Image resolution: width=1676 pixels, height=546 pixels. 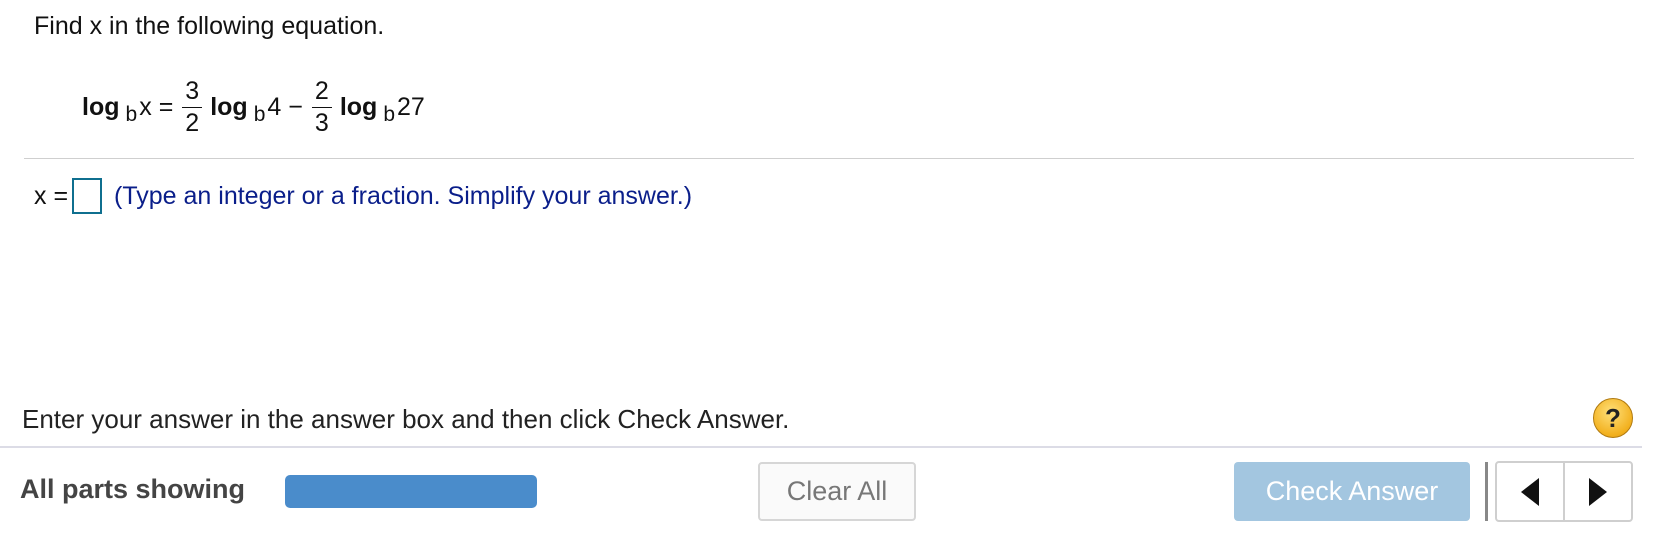 What do you see at coordinates (145, 106) in the screenshot?
I see `lhs-argument: x` at bounding box center [145, 106].